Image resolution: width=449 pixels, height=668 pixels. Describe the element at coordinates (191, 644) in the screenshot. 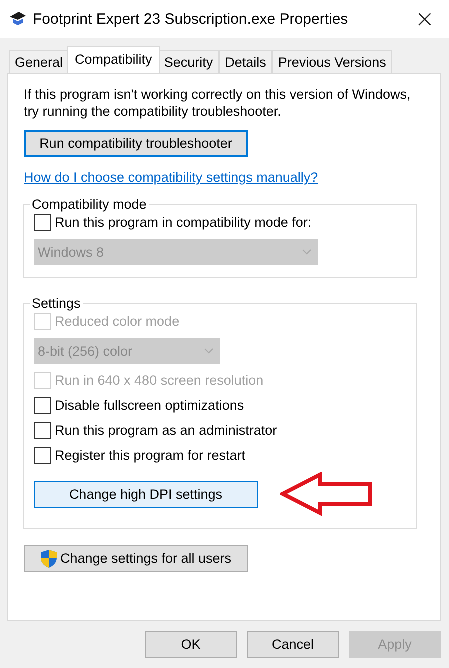

I see `dialog-button: OK` at that location.